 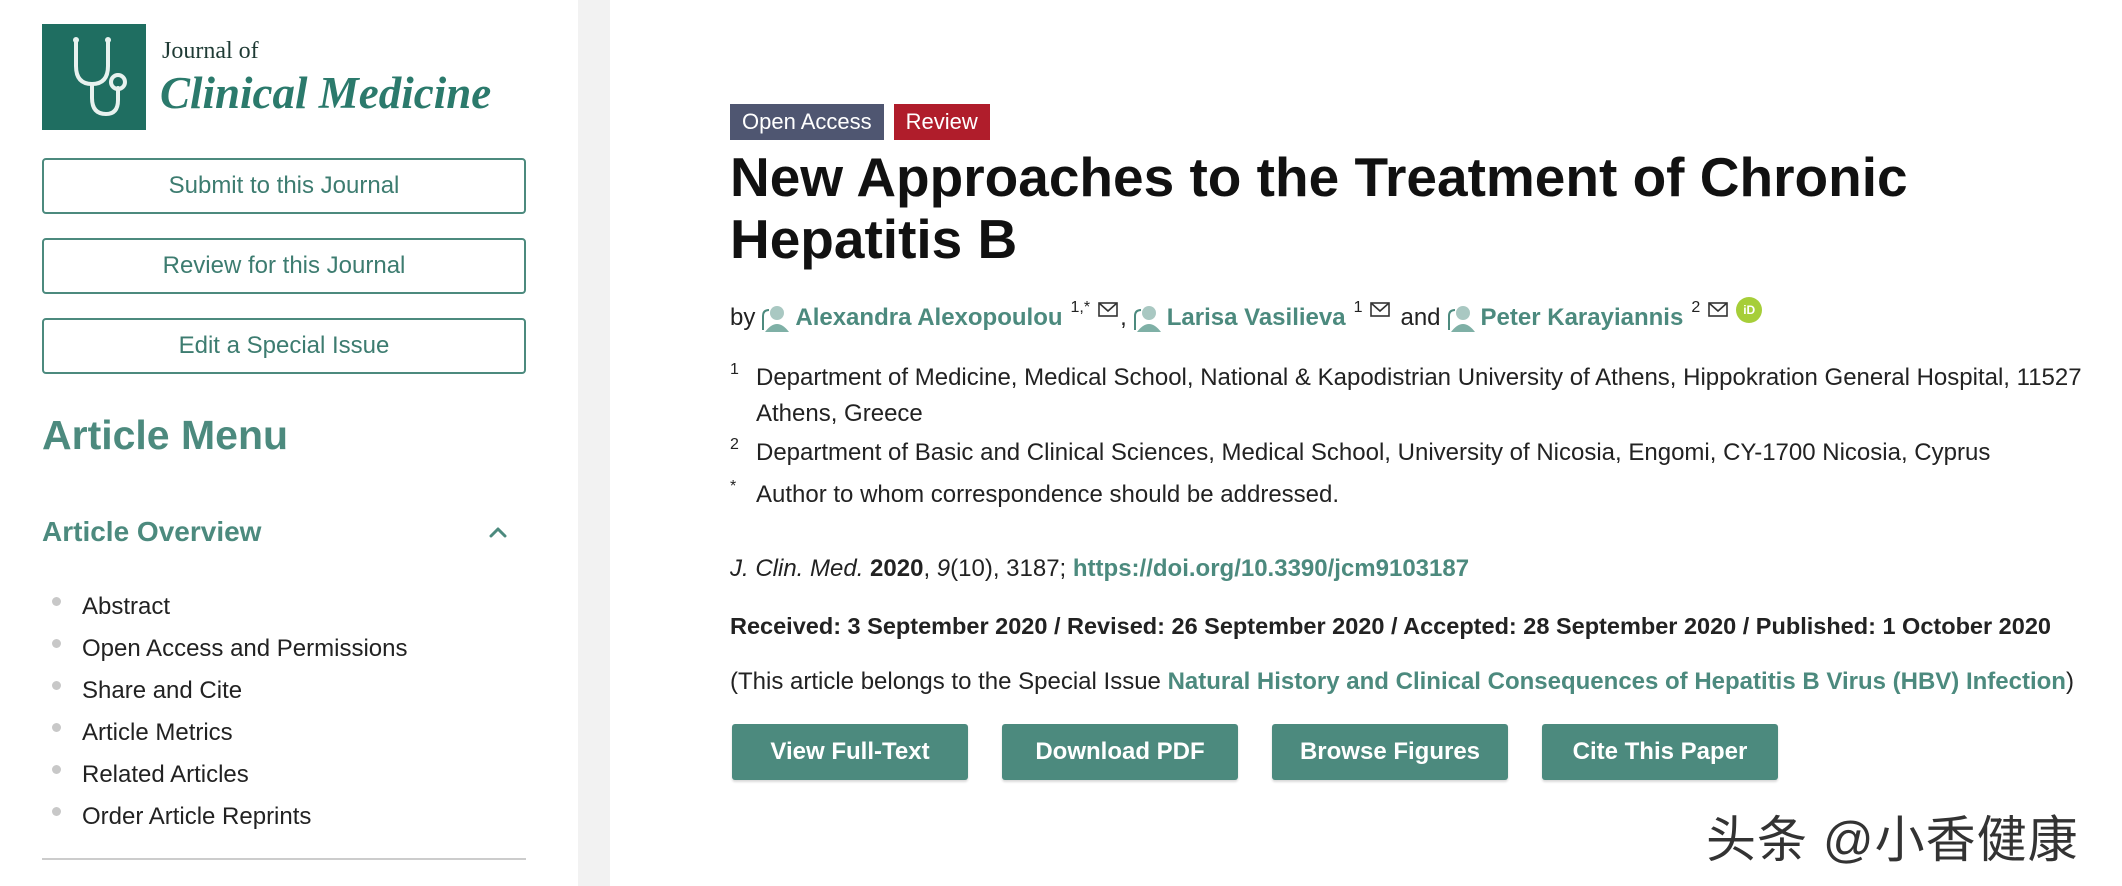 I want to click on journal-name: Journal of Clinical Medicine, so click(x=325, y=78).